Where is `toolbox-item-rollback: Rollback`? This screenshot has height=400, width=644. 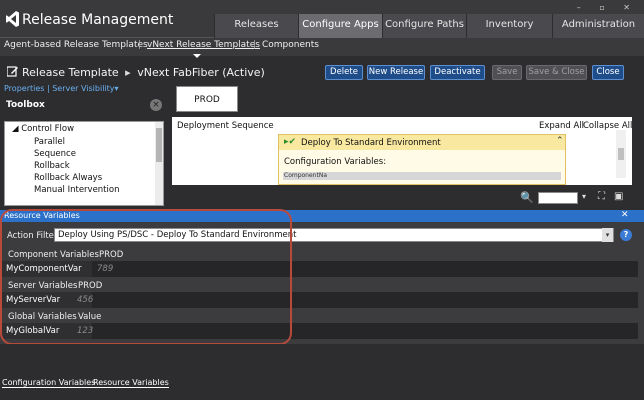 toolbox-item-rollback: Rollback is located at coordinates (52, 166).